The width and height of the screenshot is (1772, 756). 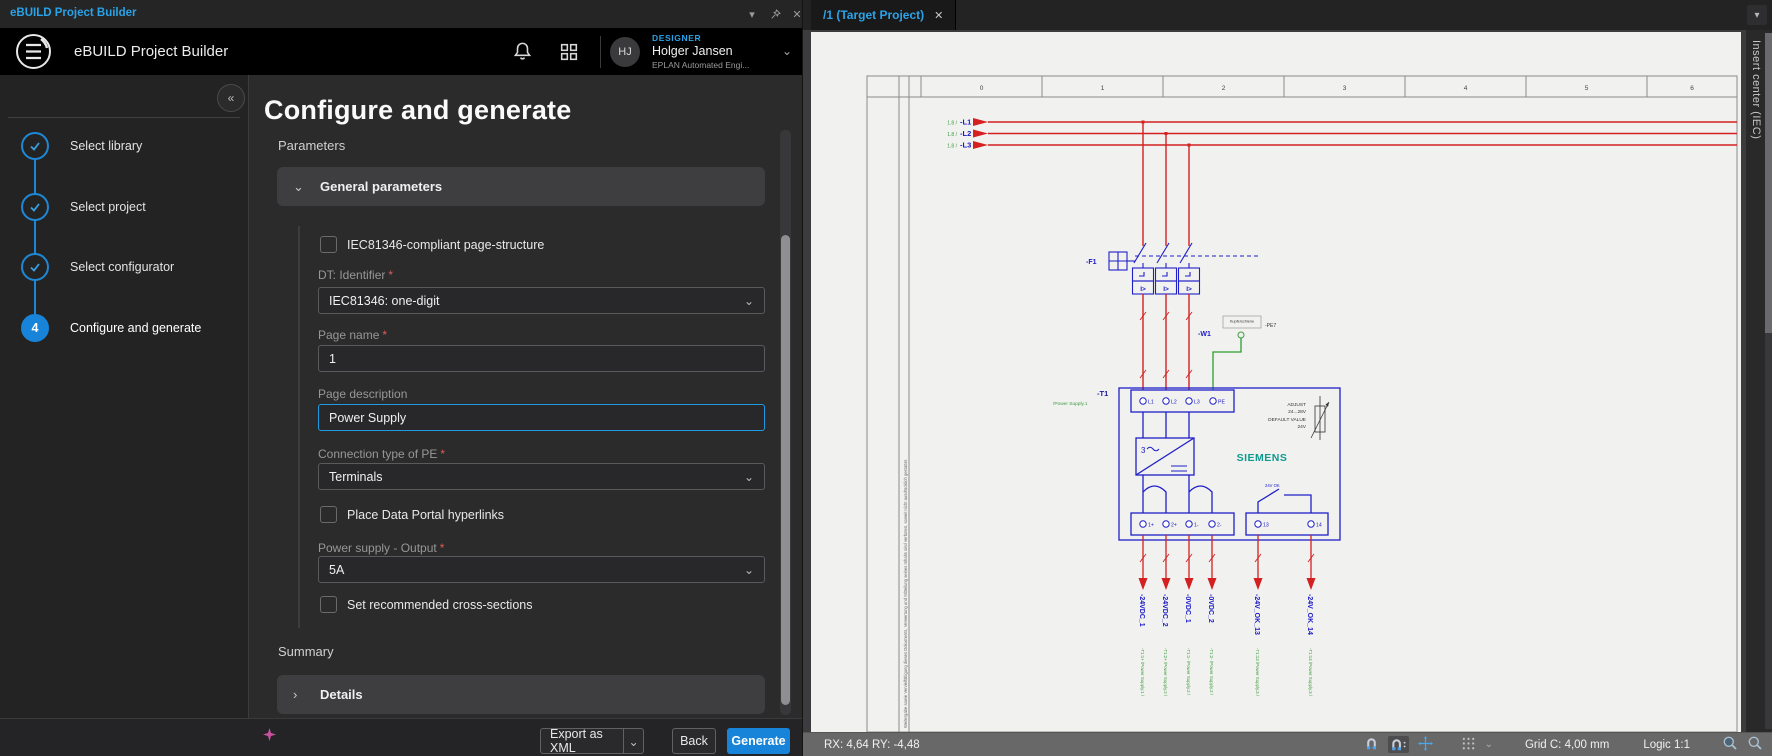 I want to click on grid-options-chevron-icon: ⌄, so click(x=1489, y=744).